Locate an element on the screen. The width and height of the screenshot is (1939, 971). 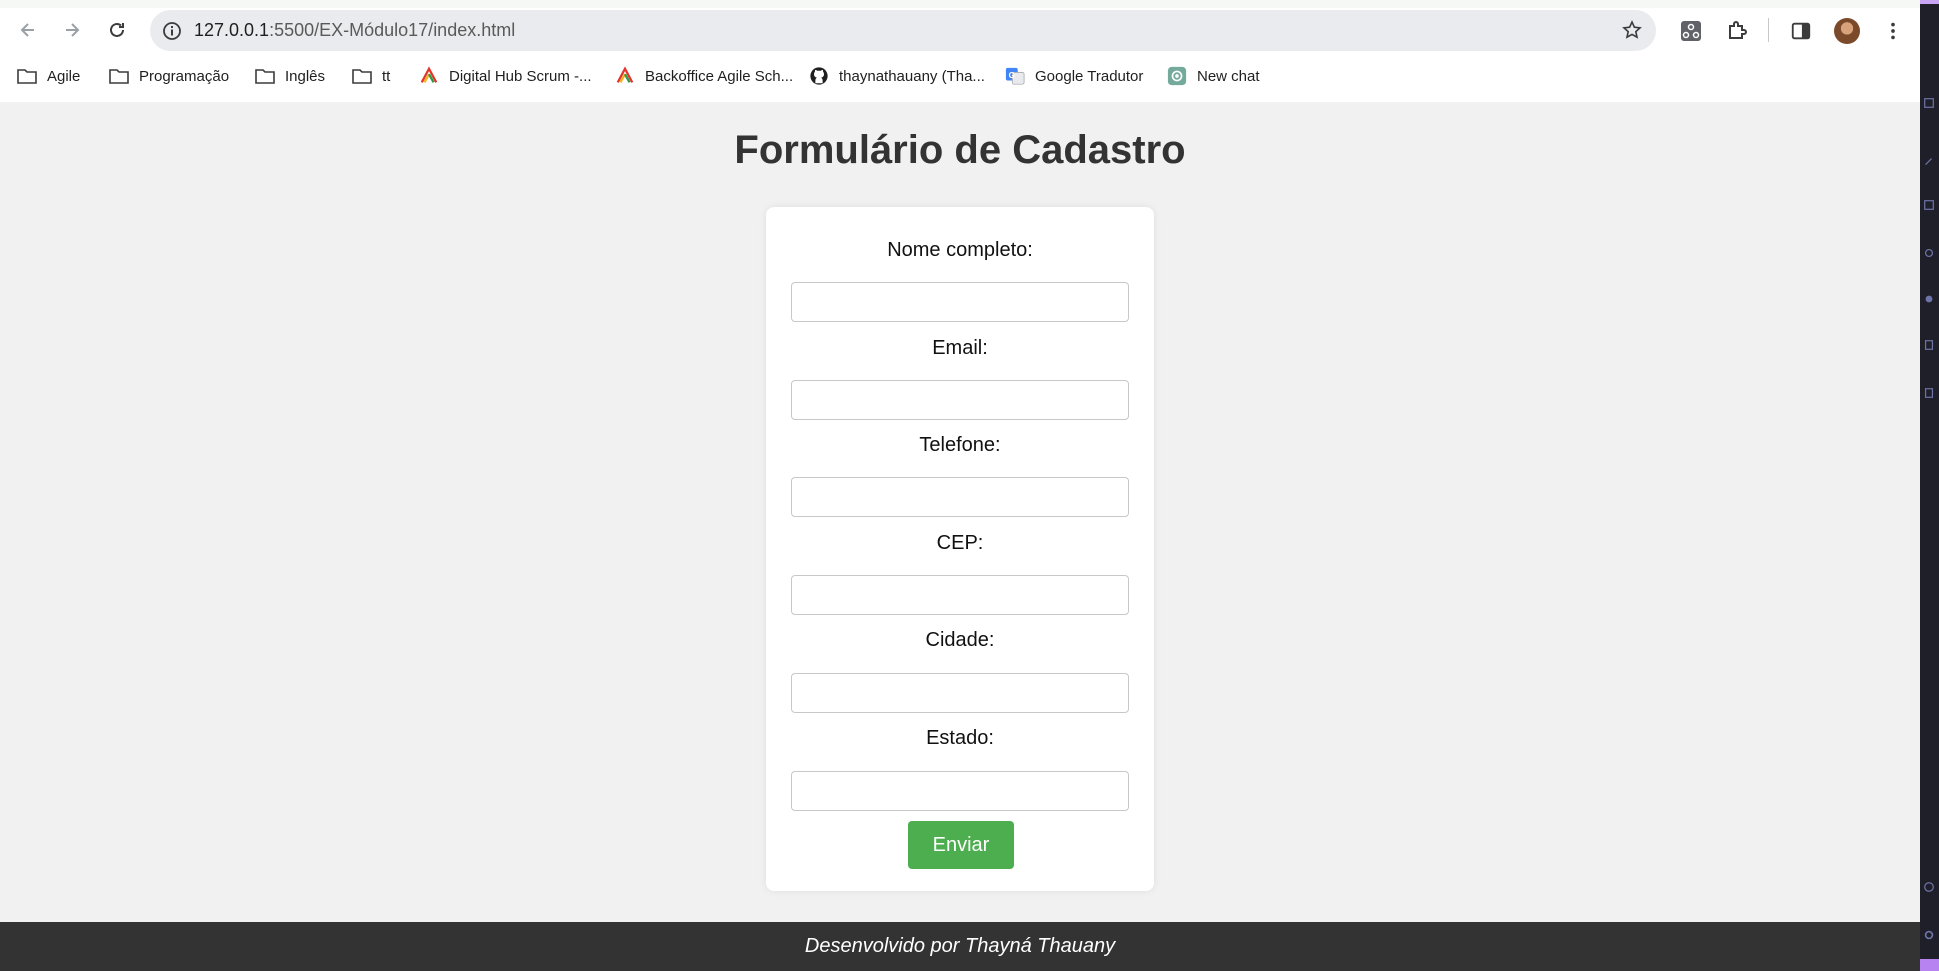
account-icon is located at coordinates (1929, 887).